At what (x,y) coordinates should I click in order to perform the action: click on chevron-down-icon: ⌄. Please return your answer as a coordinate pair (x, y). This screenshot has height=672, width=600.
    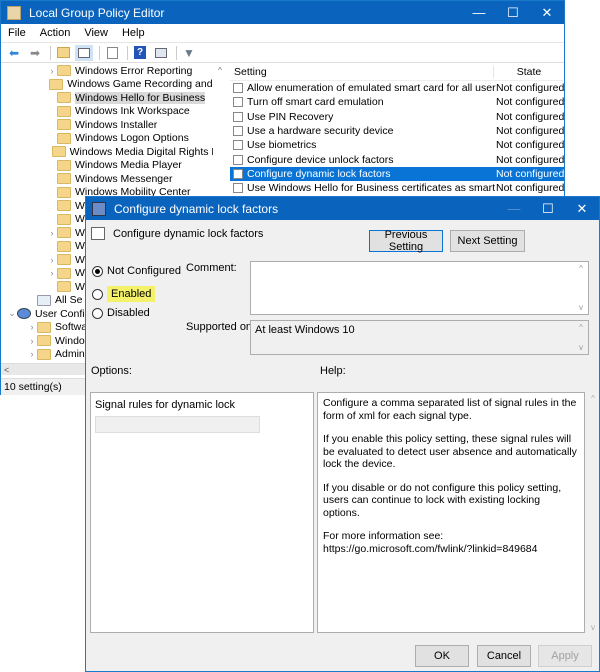
    Looking at the image, I should click on (12, 313).